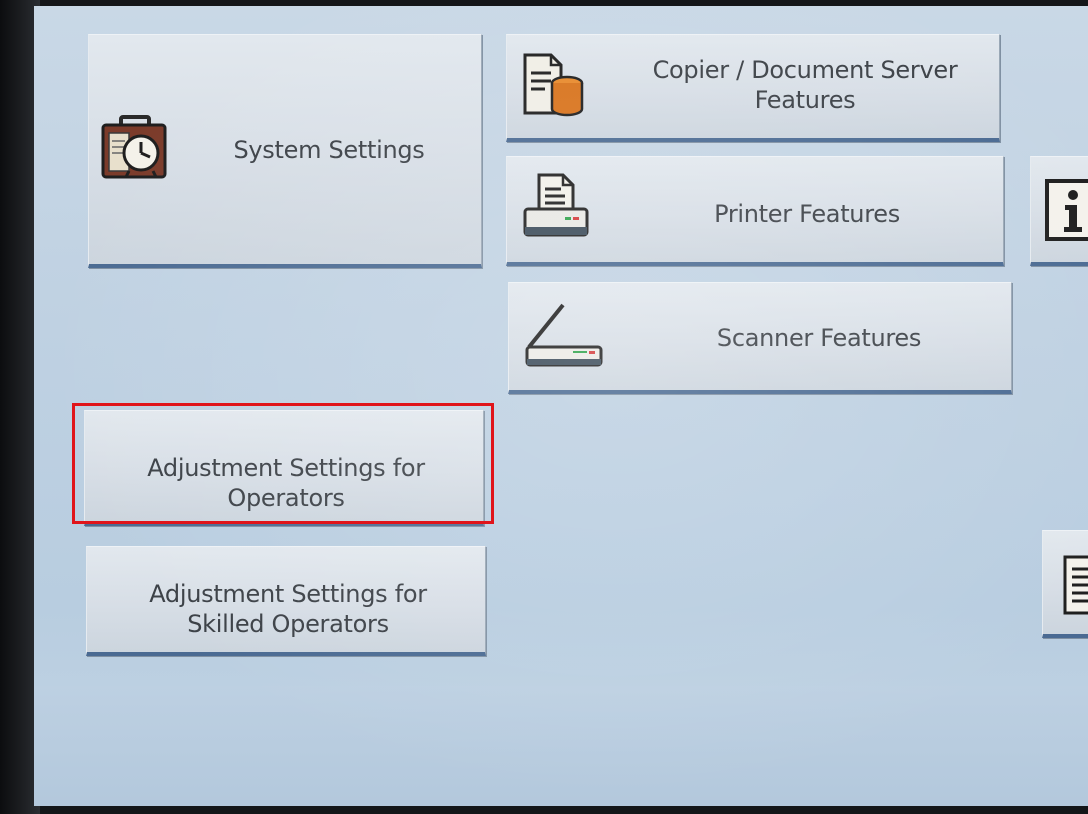  I want to click on highlight-box, so click(283, 463).